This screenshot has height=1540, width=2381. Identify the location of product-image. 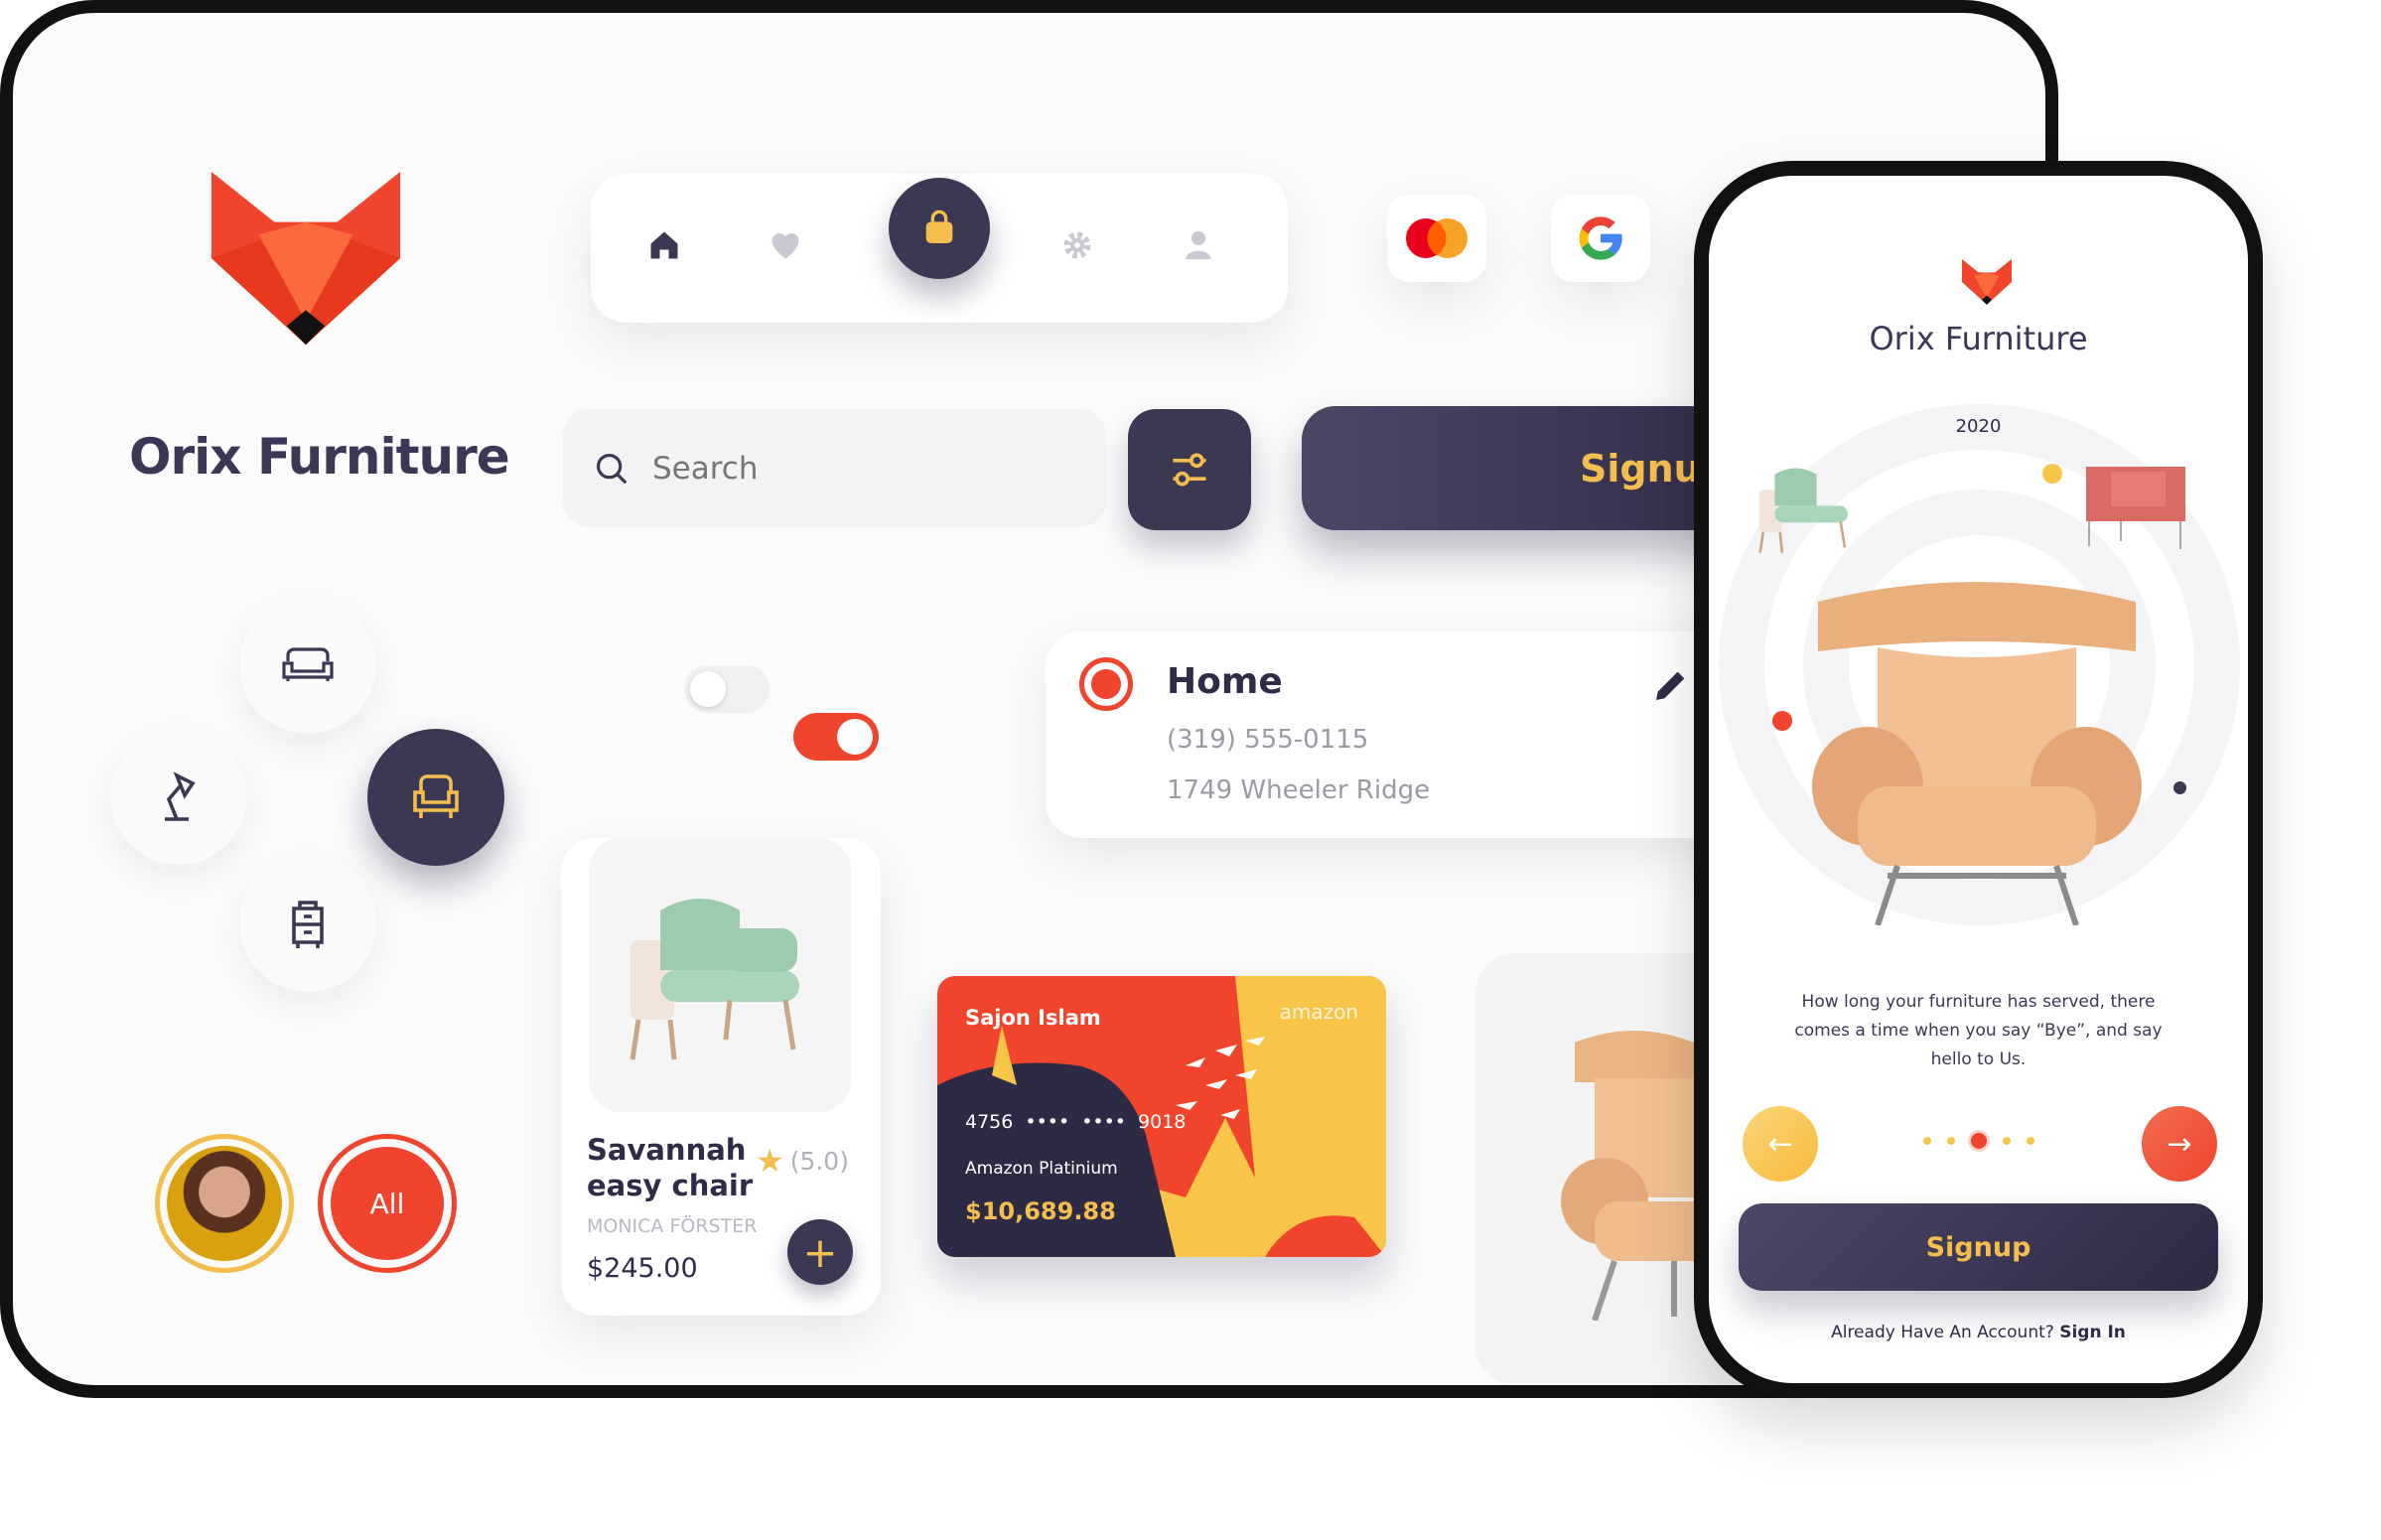
(720, 975).